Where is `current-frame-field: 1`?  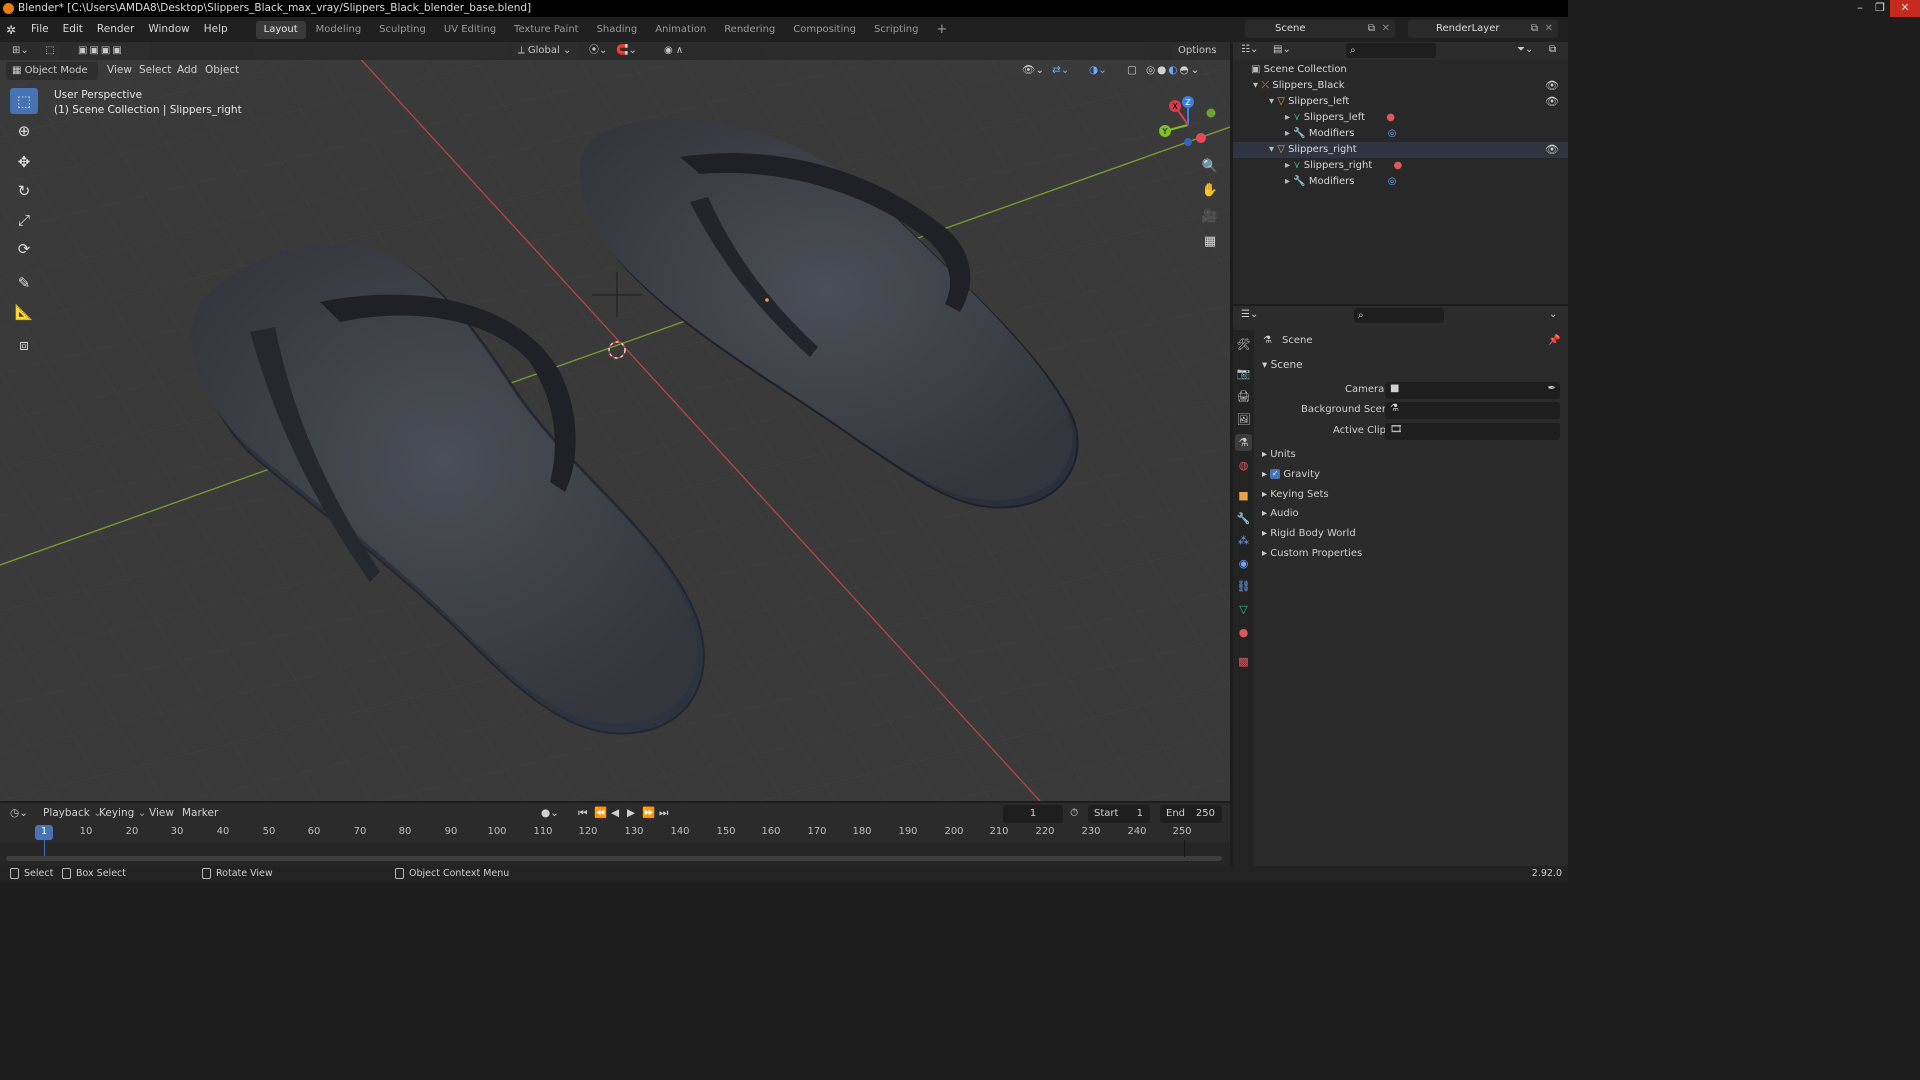
current-frame-field: 1 is located at coordinates (1033, 814).